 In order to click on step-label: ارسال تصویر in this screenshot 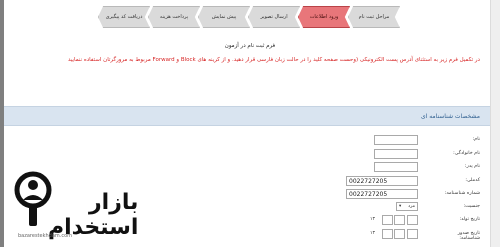, I will do `click(274, 17)`.